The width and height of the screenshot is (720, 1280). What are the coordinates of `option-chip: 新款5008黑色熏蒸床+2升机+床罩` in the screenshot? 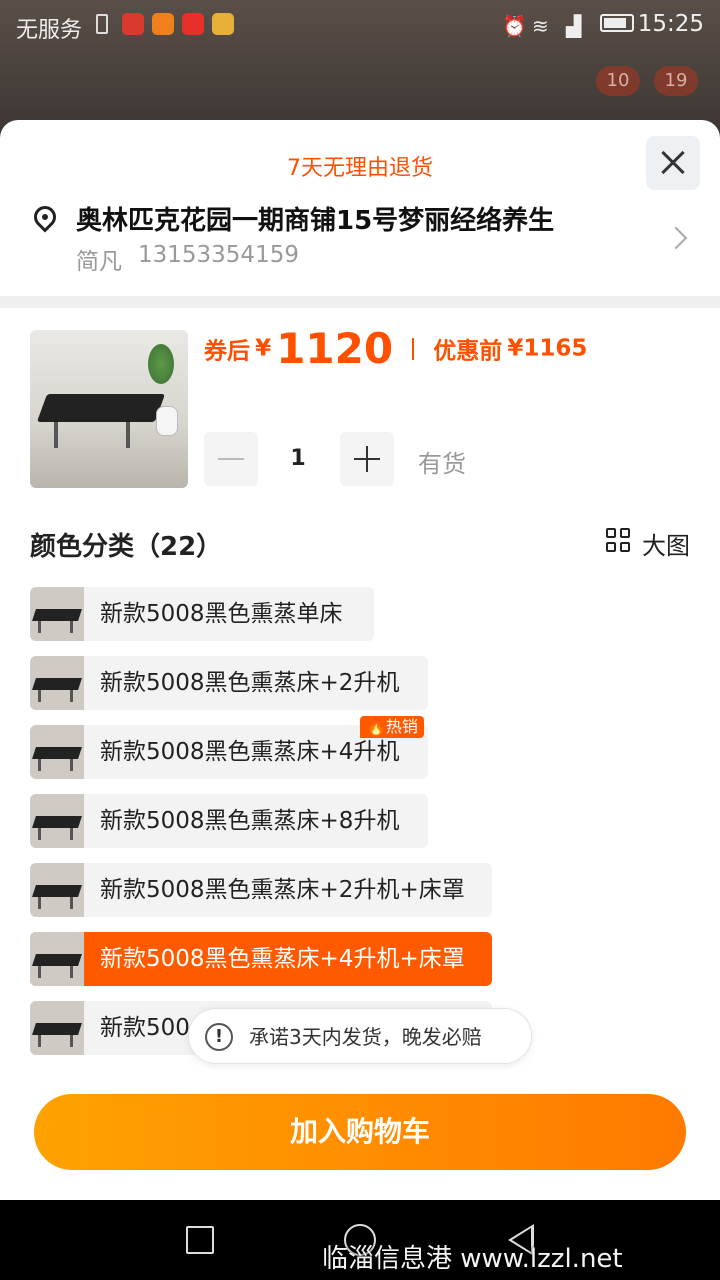 It's located at (261, 890).